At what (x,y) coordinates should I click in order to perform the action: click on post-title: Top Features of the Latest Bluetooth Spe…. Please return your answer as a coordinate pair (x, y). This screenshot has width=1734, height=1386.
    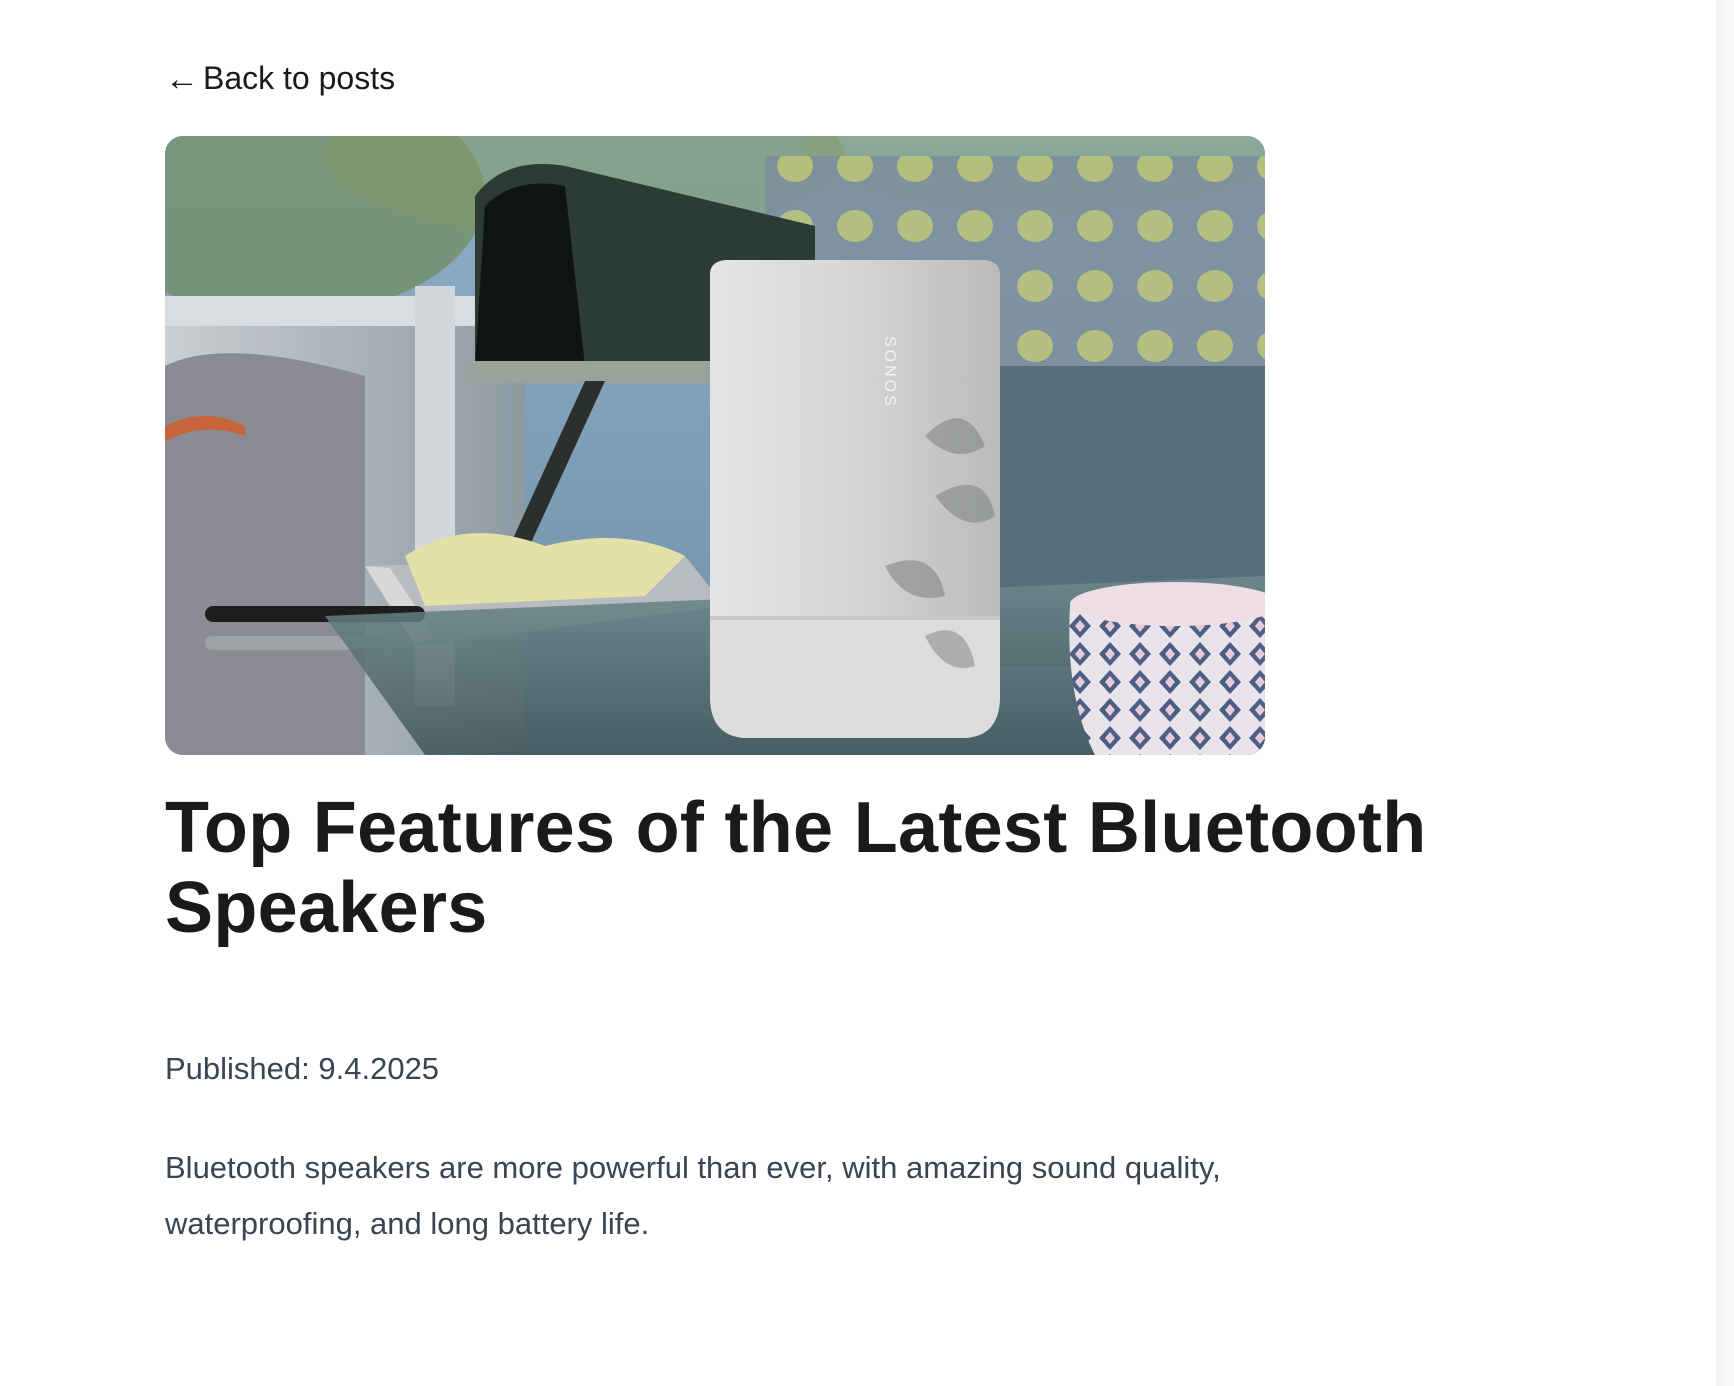
    Looking at the image, I should click on (796, 868).